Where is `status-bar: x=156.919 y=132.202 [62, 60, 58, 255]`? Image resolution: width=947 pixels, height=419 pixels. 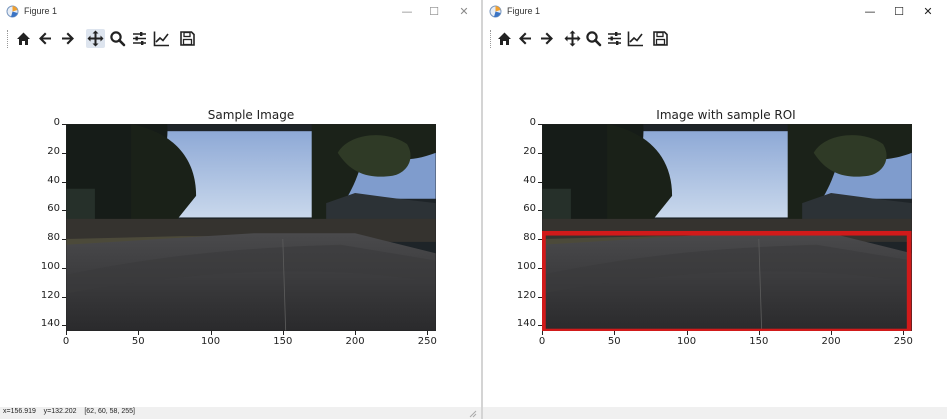
status-bar: x=156.919 y=132.202 [62, 60, 58, 255] is located at coordinates (240, 413).